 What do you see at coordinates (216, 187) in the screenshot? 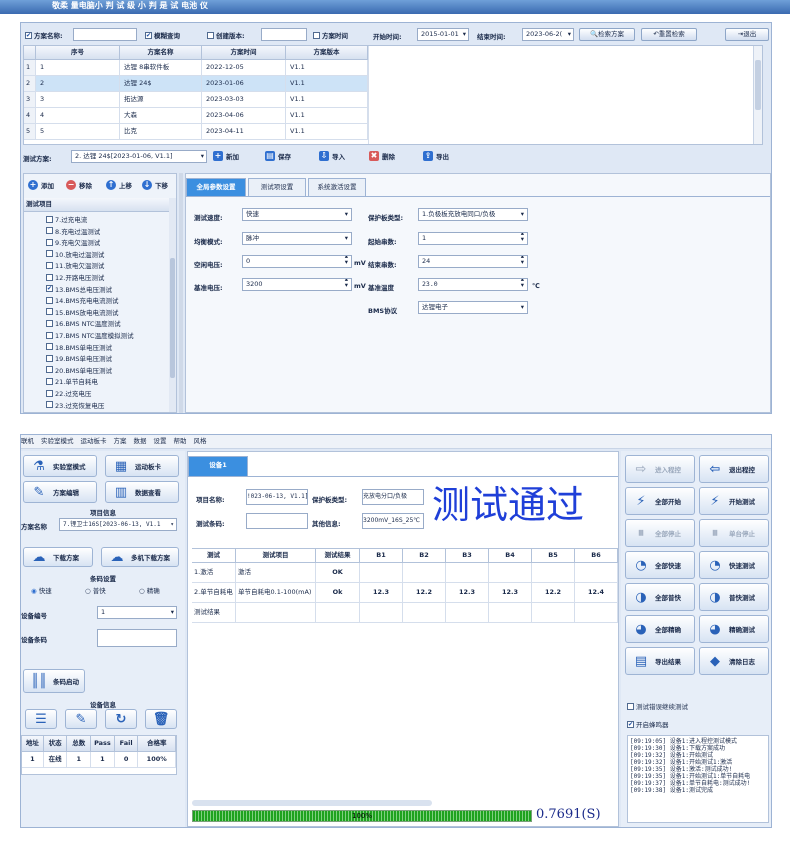
I see `tab-global-params: 全局参数设置` at bounding box center [216, 187].